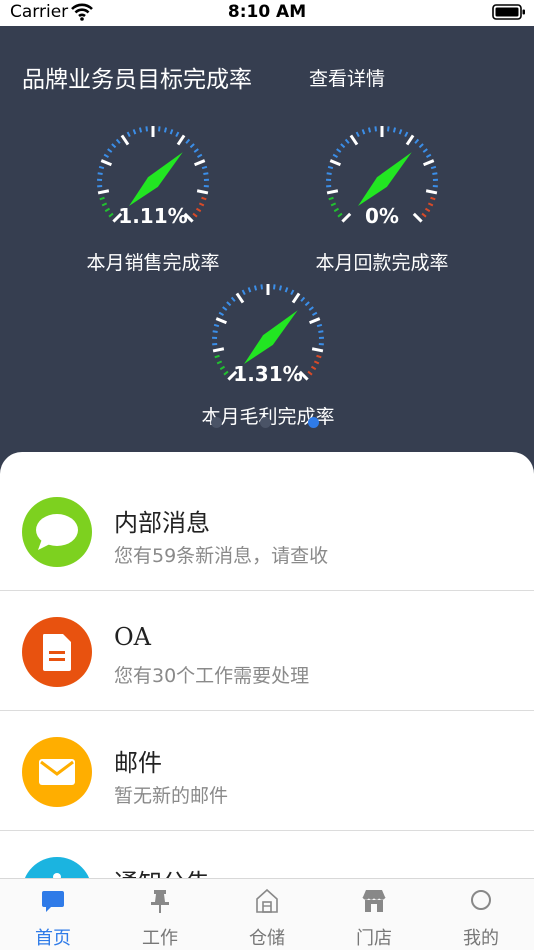  I want to click on status-bar: Carrier 8:10 AM, so click(267, 13).